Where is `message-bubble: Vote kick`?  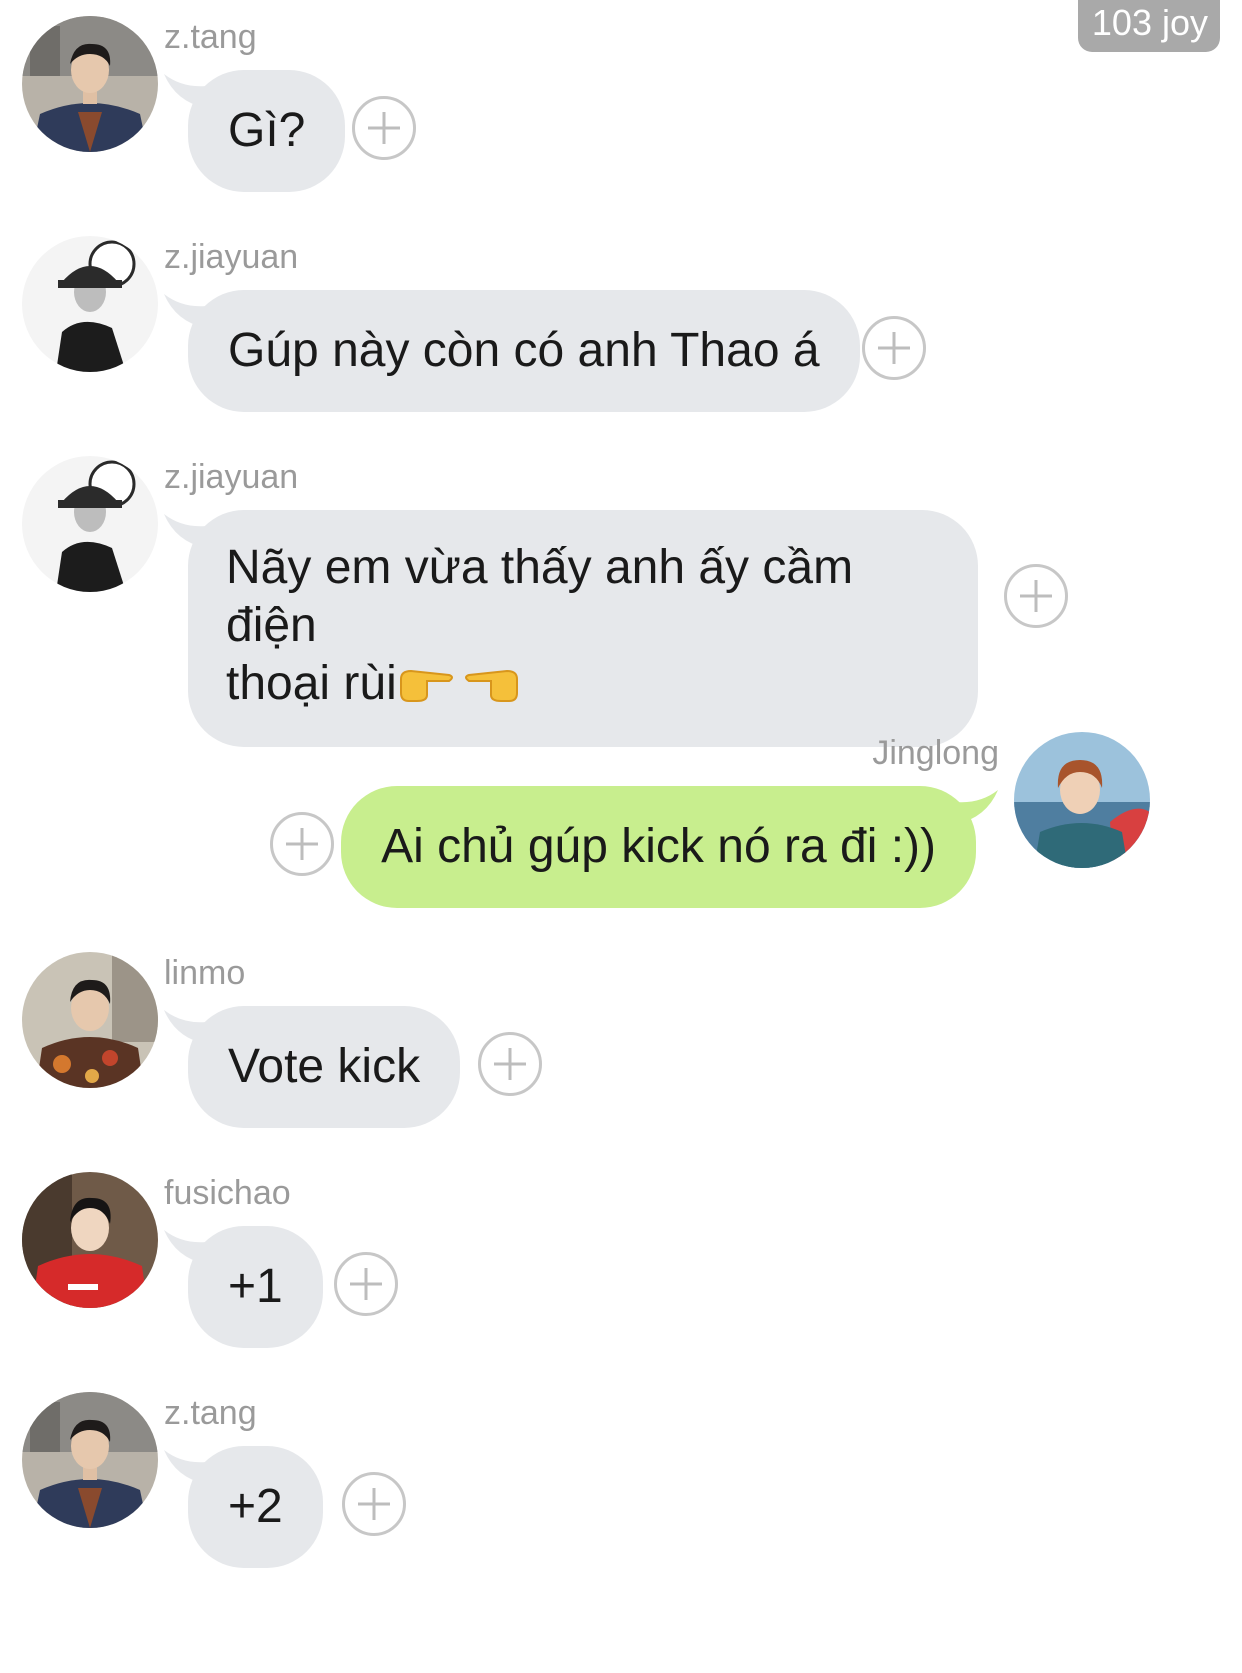
message-bubble: Vote kick is located at coordinates (324, 1067).